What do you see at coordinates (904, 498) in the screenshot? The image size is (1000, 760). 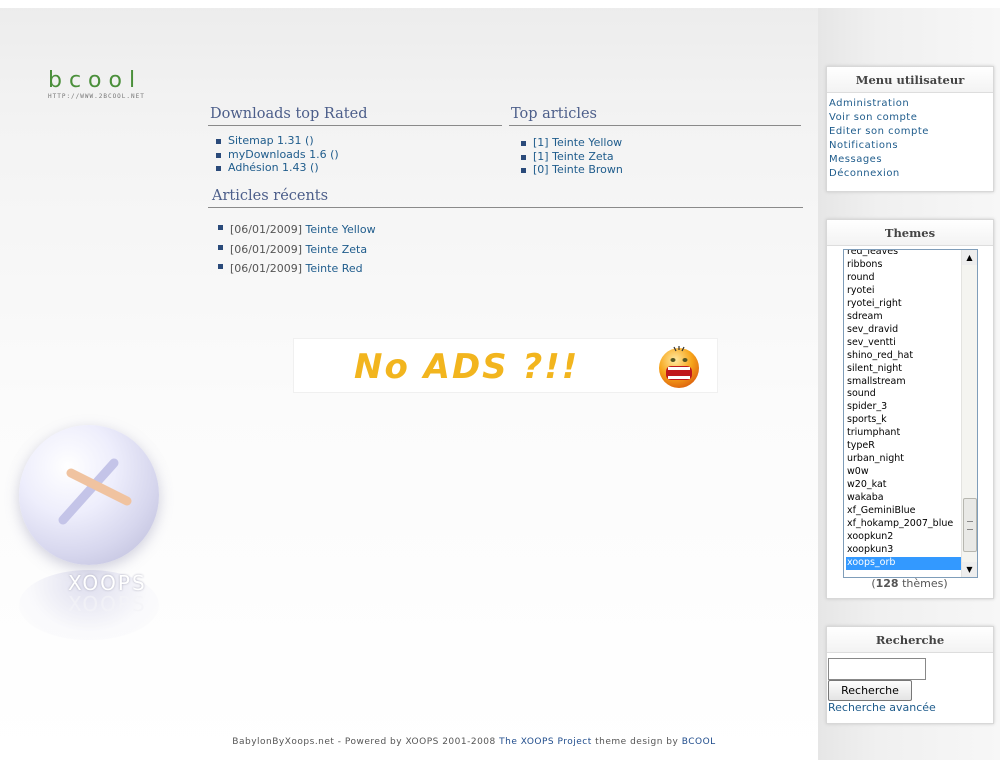 I see `theme-option: wakaba` at bounding box center [904, 498].